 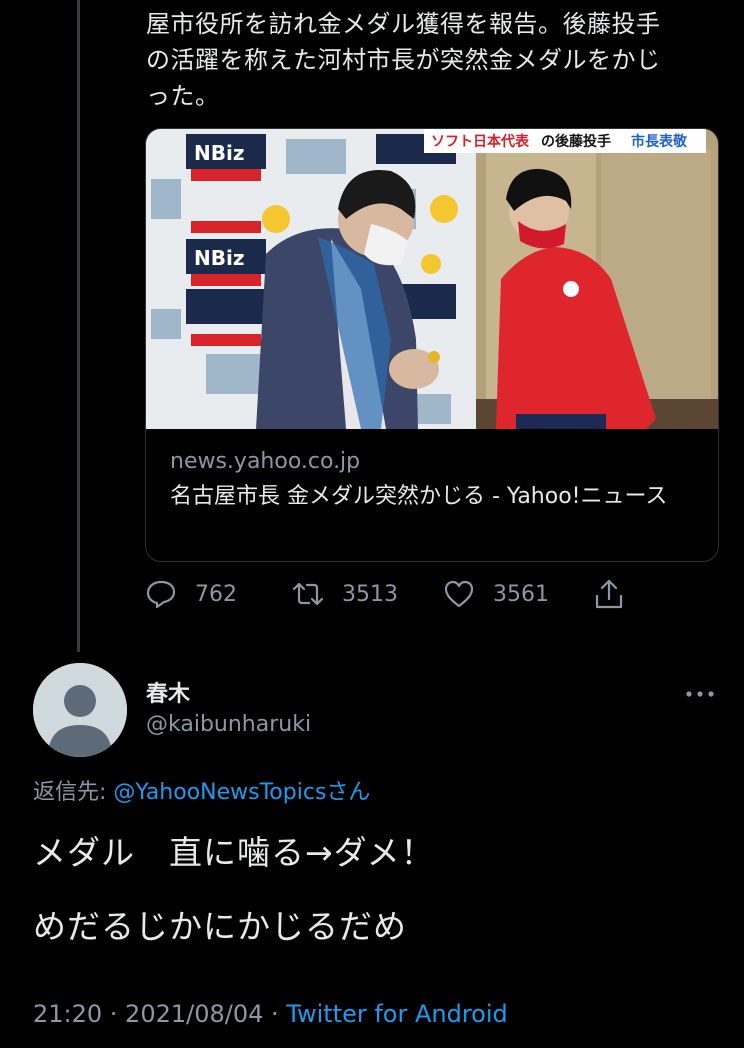 What do you see at coordinates (480, 141) in the screenshot?
I see `banner-text-part1: ソフト日本代表` at bounding box center [480, 141].